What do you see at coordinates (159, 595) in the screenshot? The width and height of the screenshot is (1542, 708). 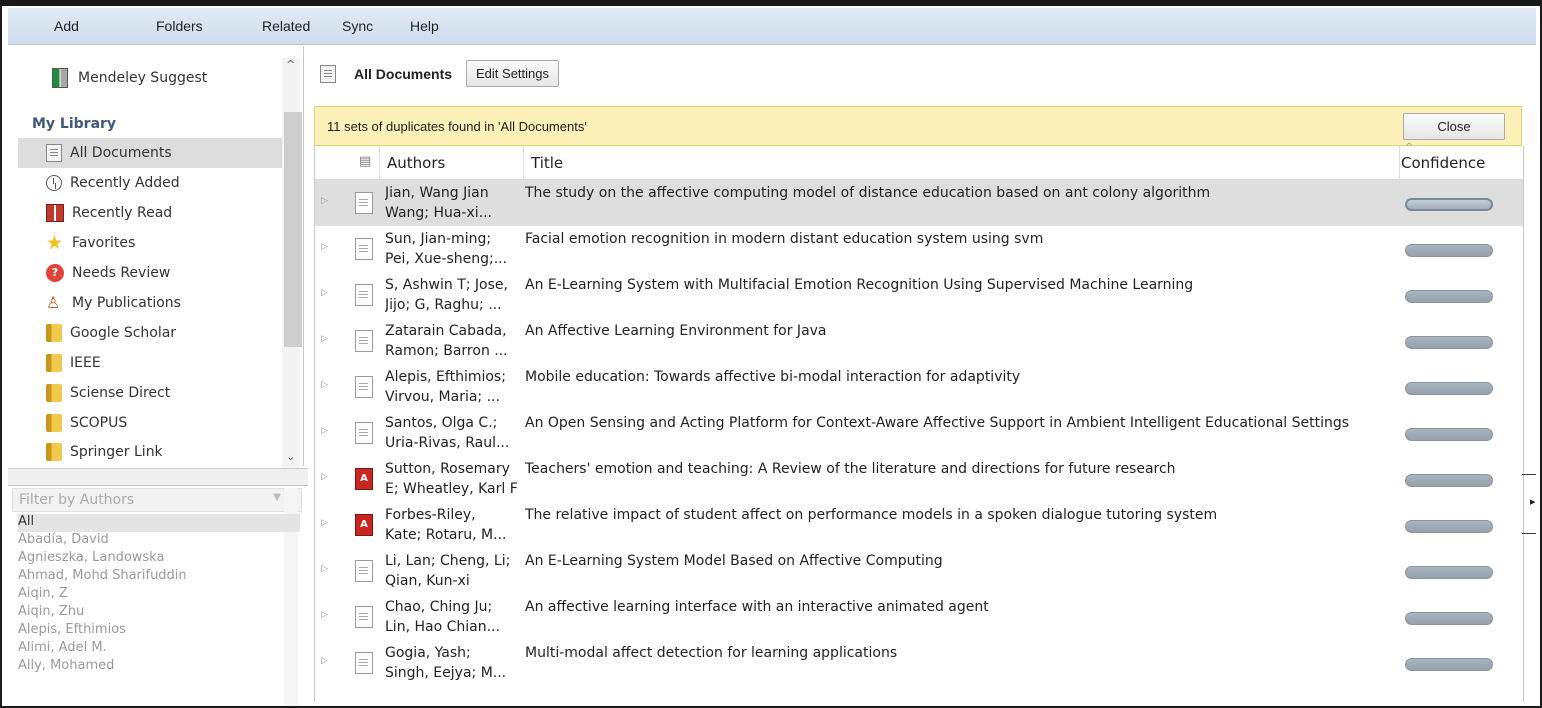 I see `author-item: Aiqin, Z` at bounding box center [159, 595].